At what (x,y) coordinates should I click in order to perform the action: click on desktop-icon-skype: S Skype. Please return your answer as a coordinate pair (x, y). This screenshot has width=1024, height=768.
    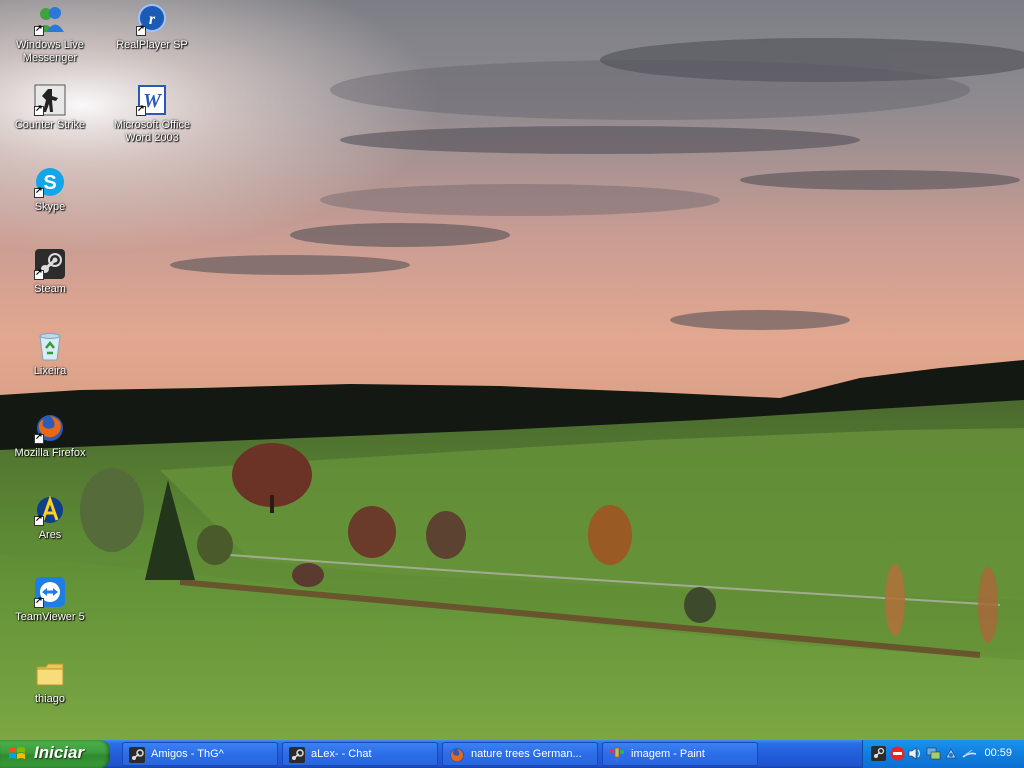
    Looking at the image, I should click on (50, 190).